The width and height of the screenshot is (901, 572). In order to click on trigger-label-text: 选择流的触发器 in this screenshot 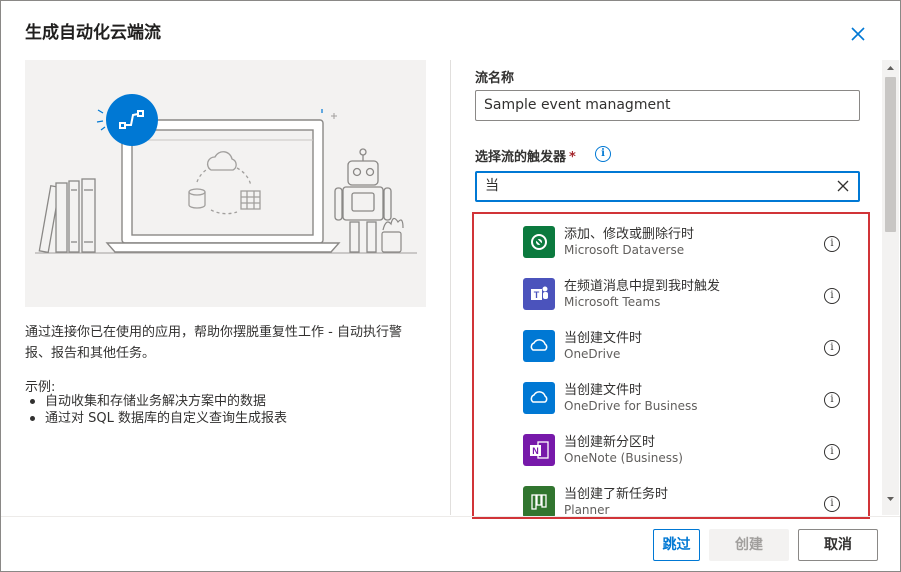, I will do `click(521, 157)`.